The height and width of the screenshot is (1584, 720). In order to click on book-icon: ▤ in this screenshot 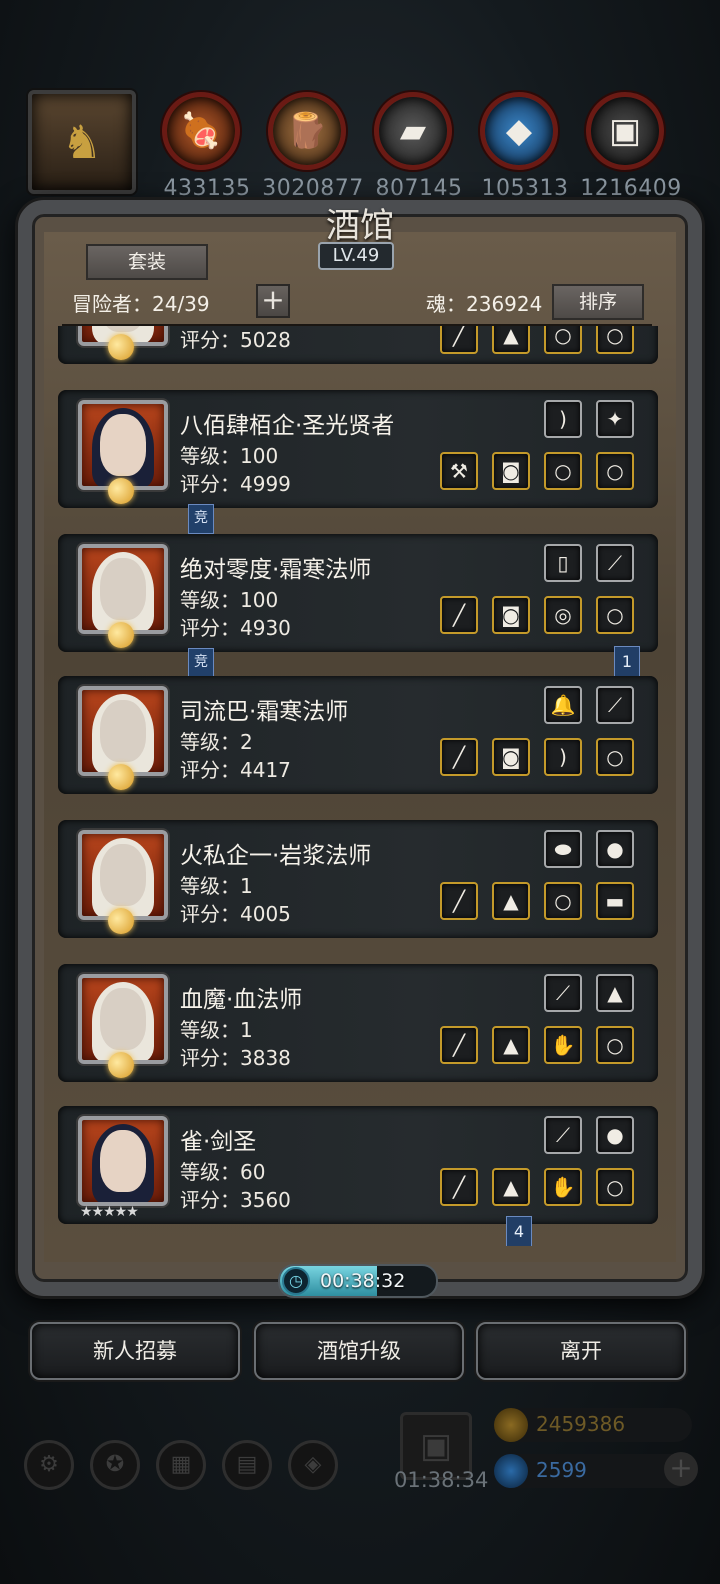, I will do `click(247, 1465)`.